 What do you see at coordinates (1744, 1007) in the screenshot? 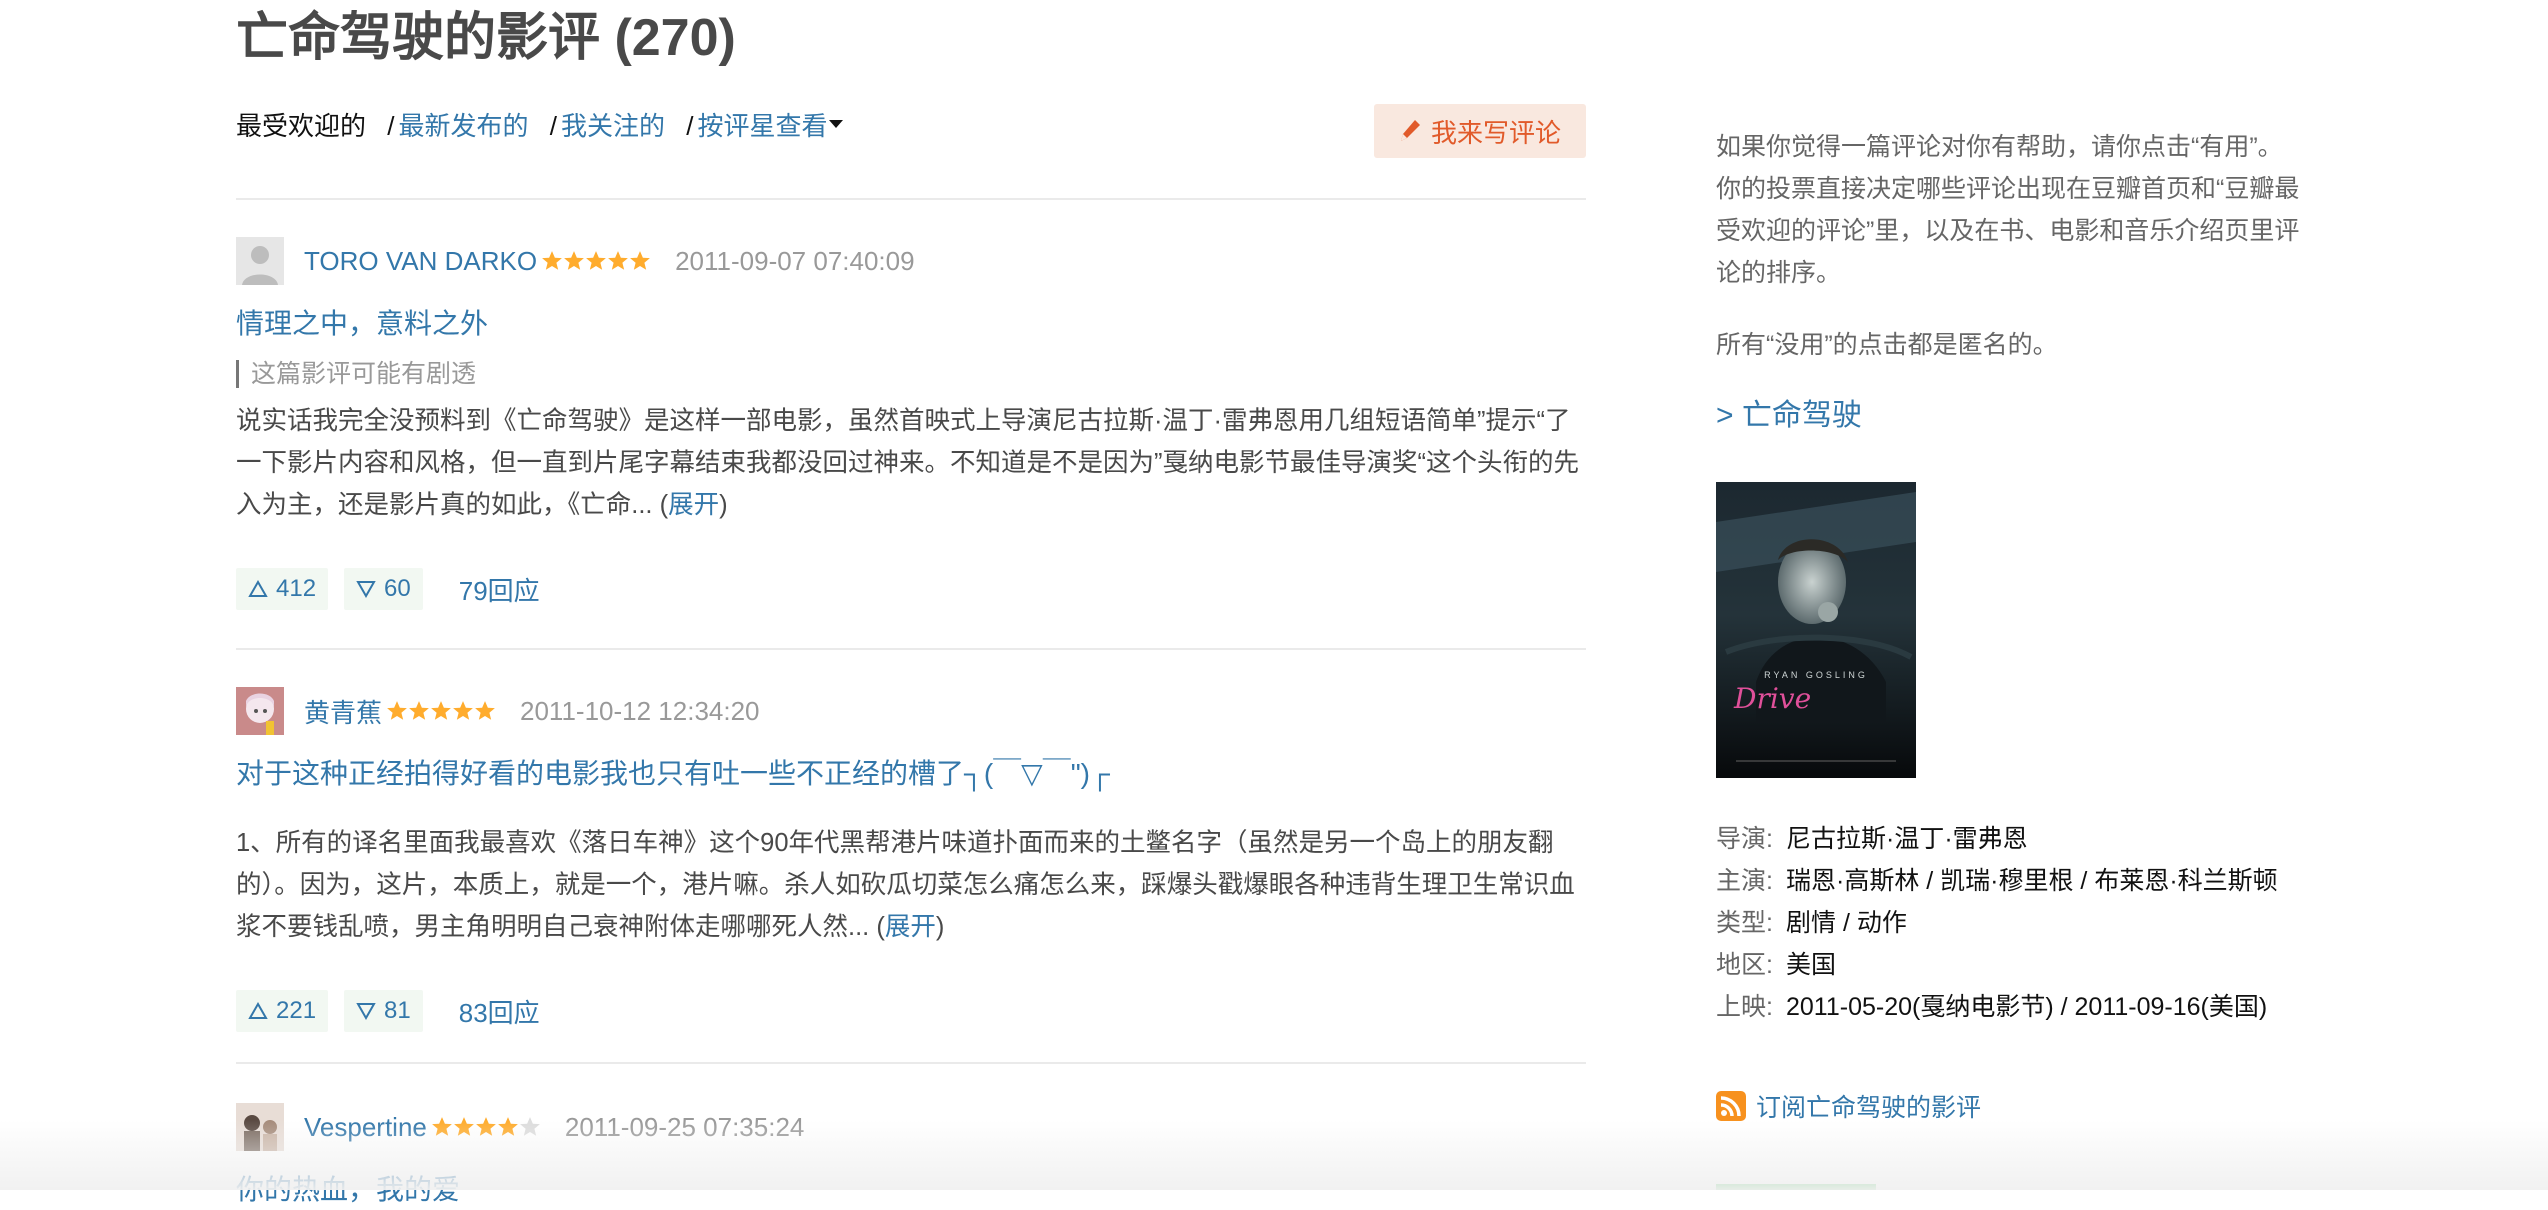
I see `info-key: 上映:` at bounding box center [1744, 1007].